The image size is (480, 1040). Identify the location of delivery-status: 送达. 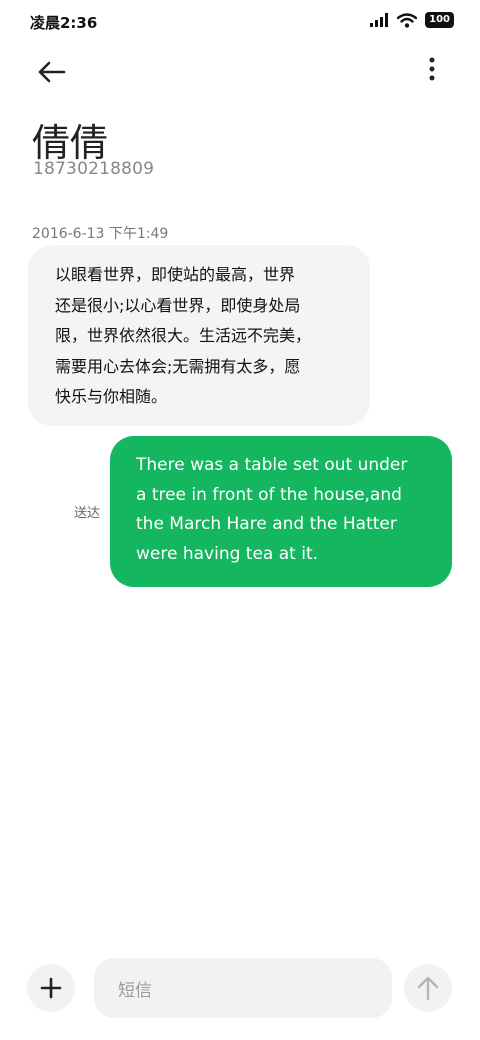
(87, 513).